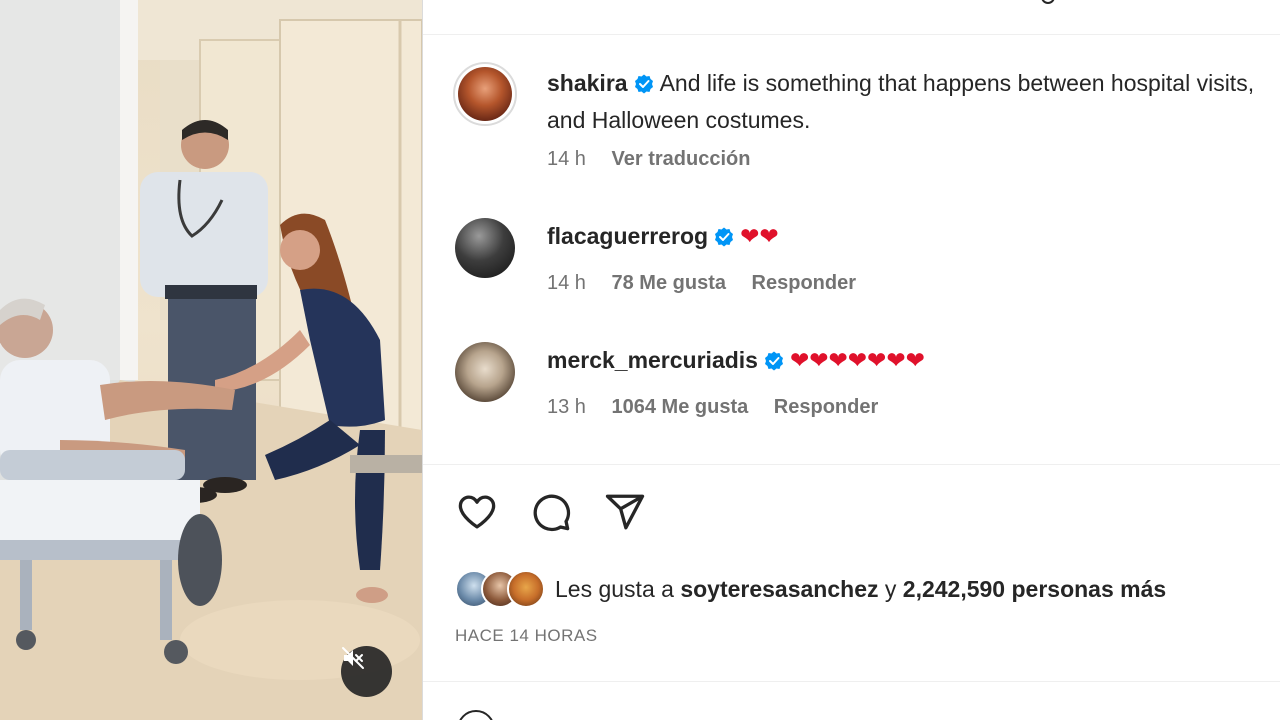  What do you see at coordinates (680, 407) in the screenshot?
I see `comment-likes: 1064 Me gusta` at bounding box center [680, 407].